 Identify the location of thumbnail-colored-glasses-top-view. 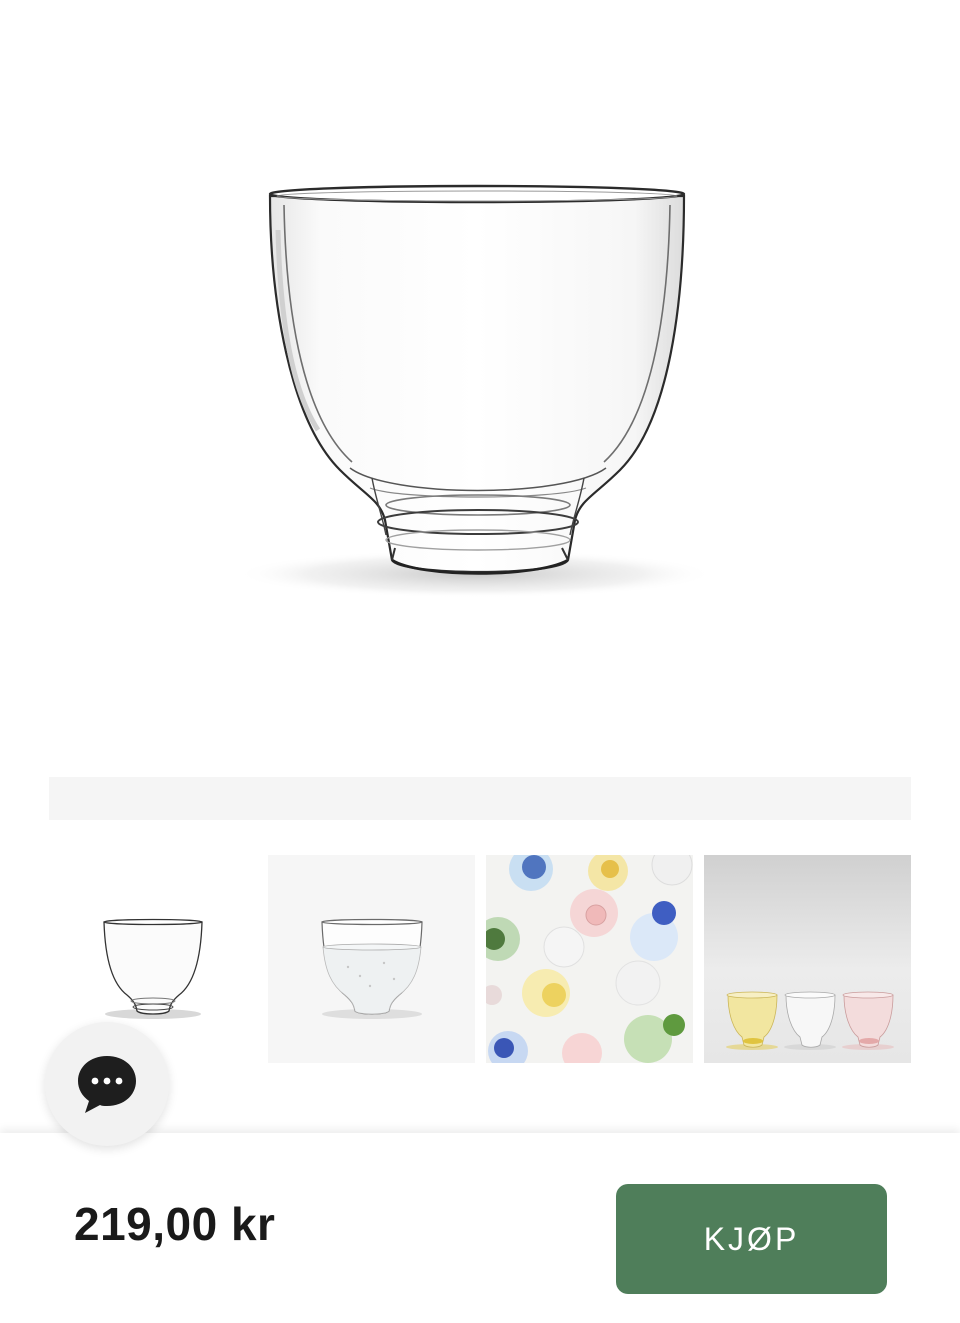
(589, 959).